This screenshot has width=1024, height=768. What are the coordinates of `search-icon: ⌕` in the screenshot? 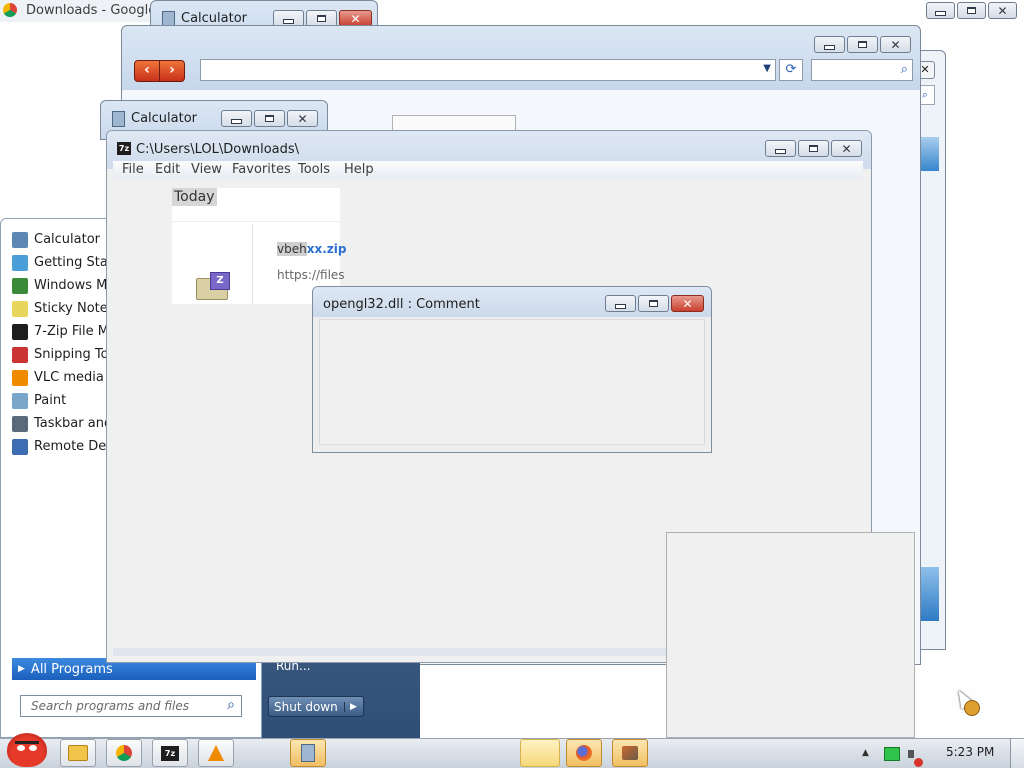 It's located at (904, 69).